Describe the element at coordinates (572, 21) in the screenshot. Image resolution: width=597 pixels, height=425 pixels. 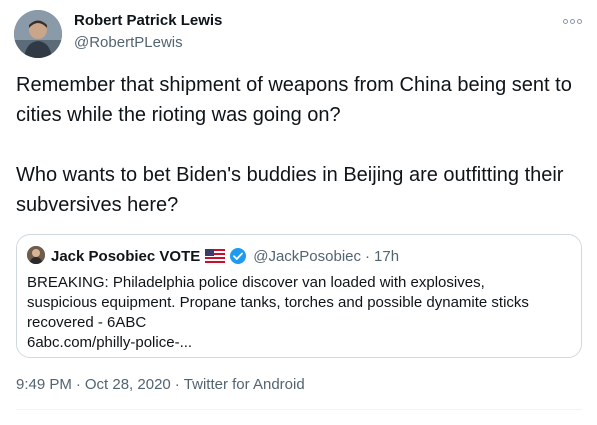
I see `more-options-icon` at that location.